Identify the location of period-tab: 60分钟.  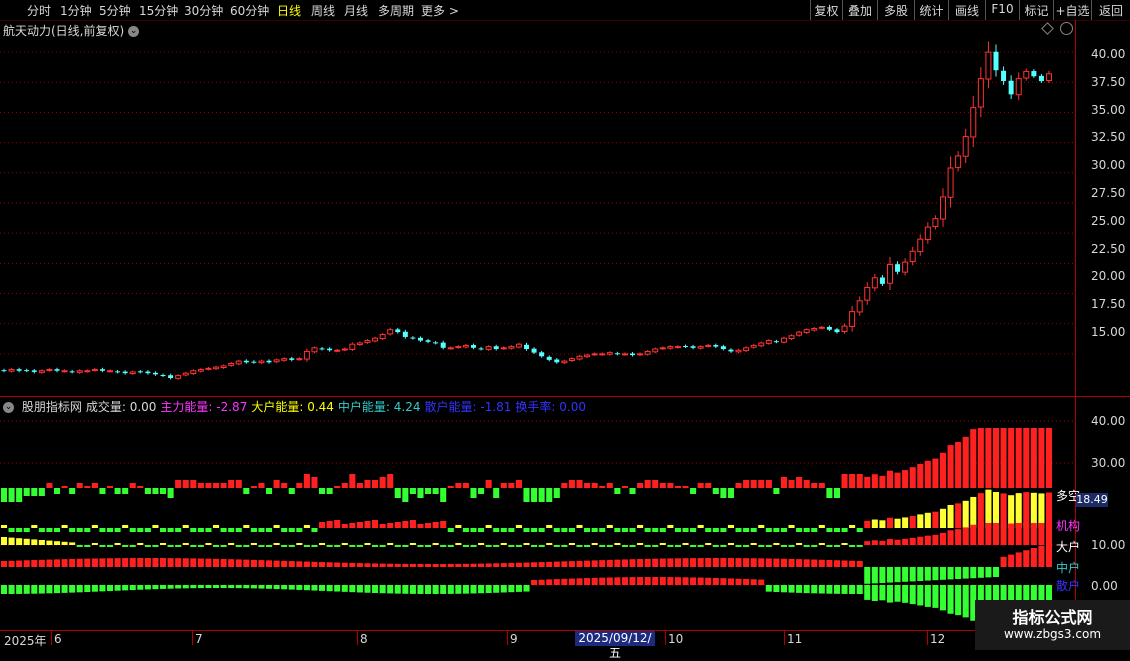
(249, 10).